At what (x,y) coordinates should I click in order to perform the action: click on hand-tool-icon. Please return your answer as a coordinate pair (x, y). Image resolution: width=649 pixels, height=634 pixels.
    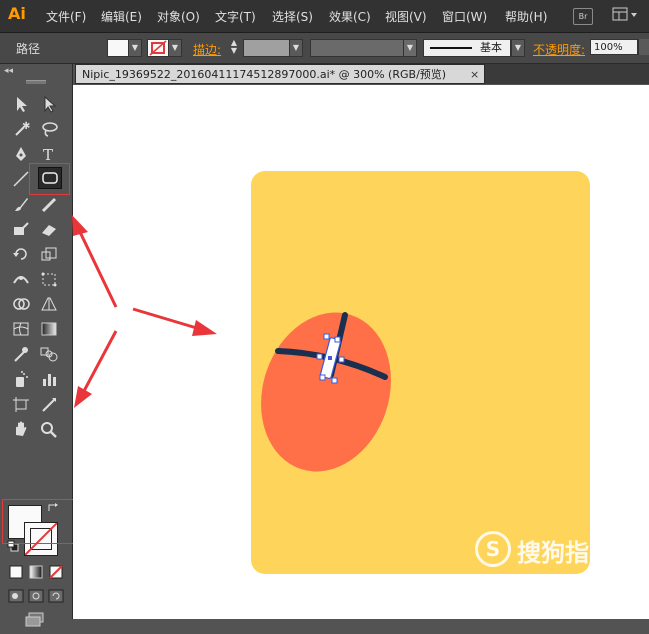
    Looking at the image, I should click on (21, 429).